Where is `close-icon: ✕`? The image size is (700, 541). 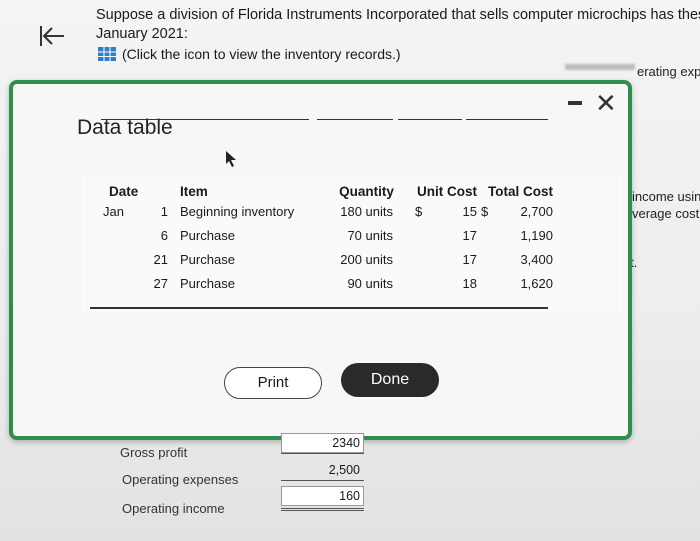
close-icon: ✕ is located at coordinates (606, 103).